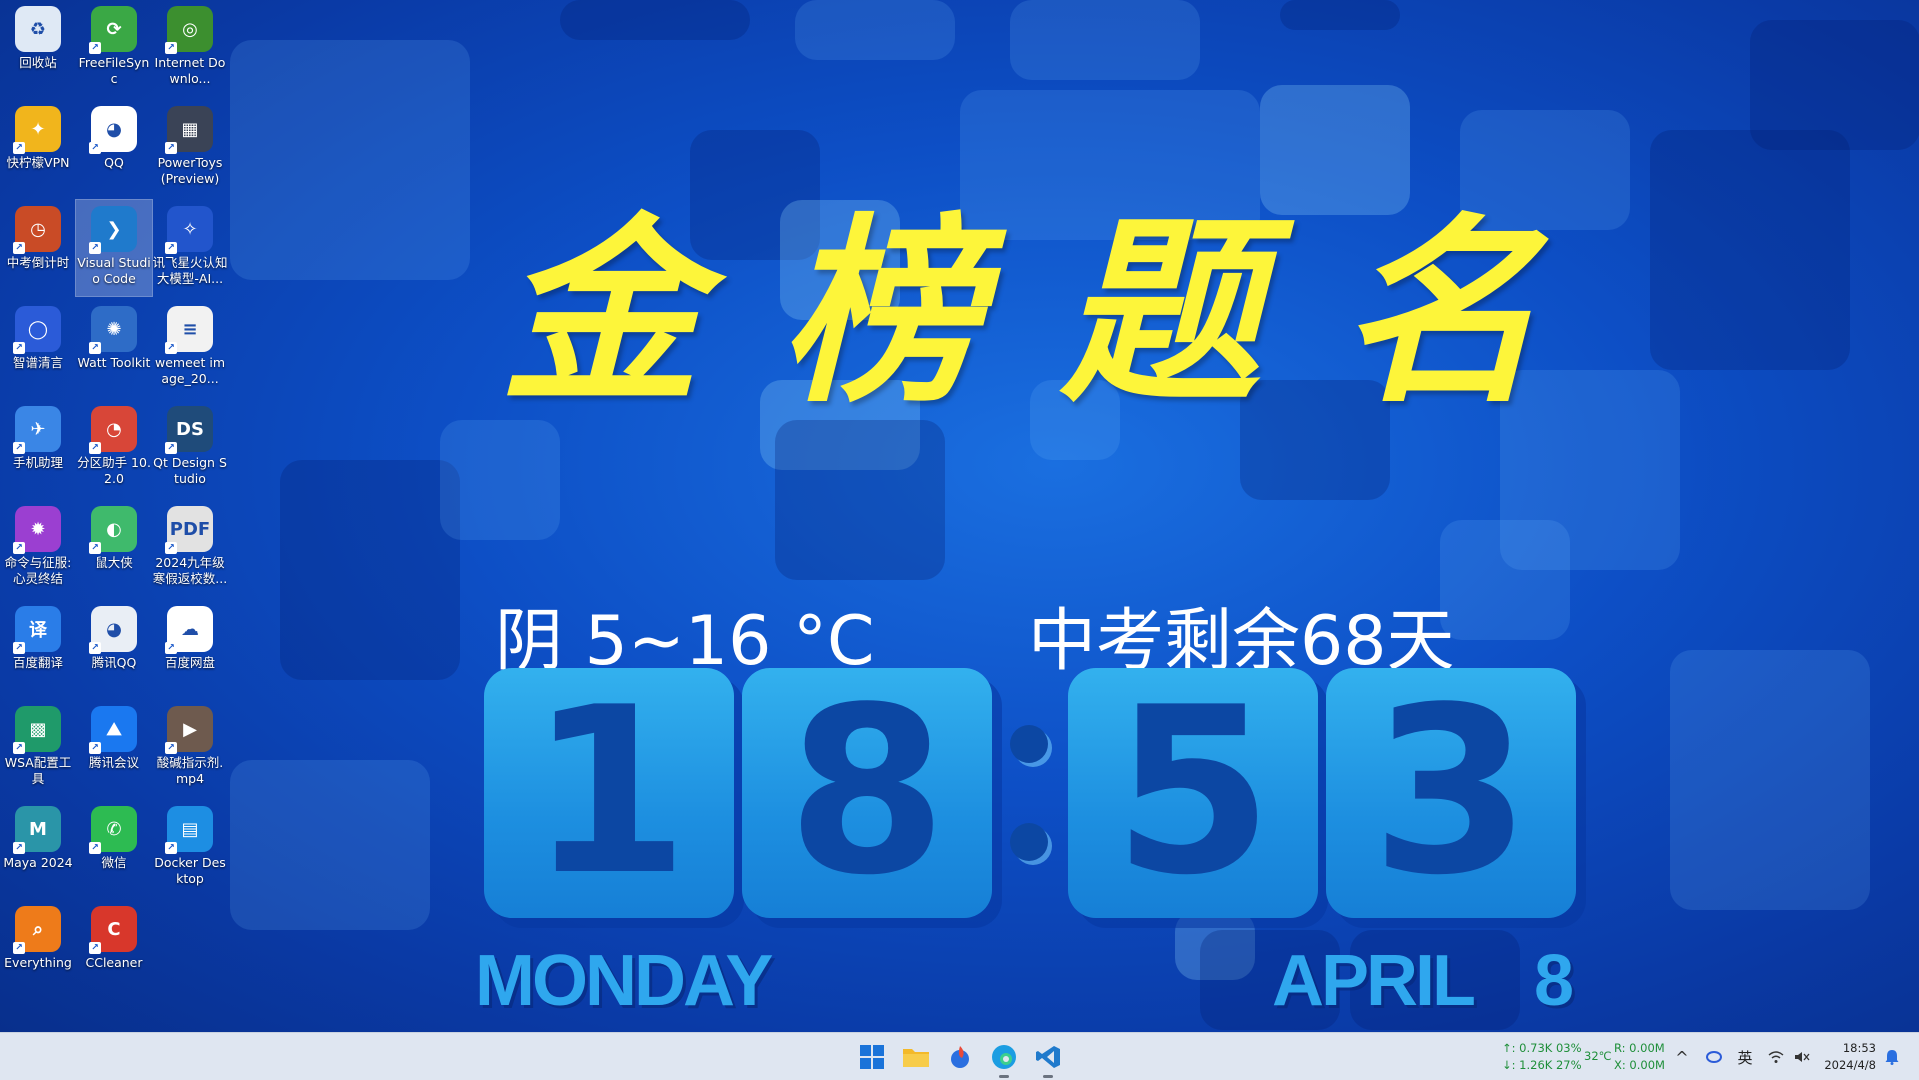 This screenshot has height=1080, width=1919. I want to click on desktop-icon: ◷ ↗ 中考倒计时, so click(38, 248).